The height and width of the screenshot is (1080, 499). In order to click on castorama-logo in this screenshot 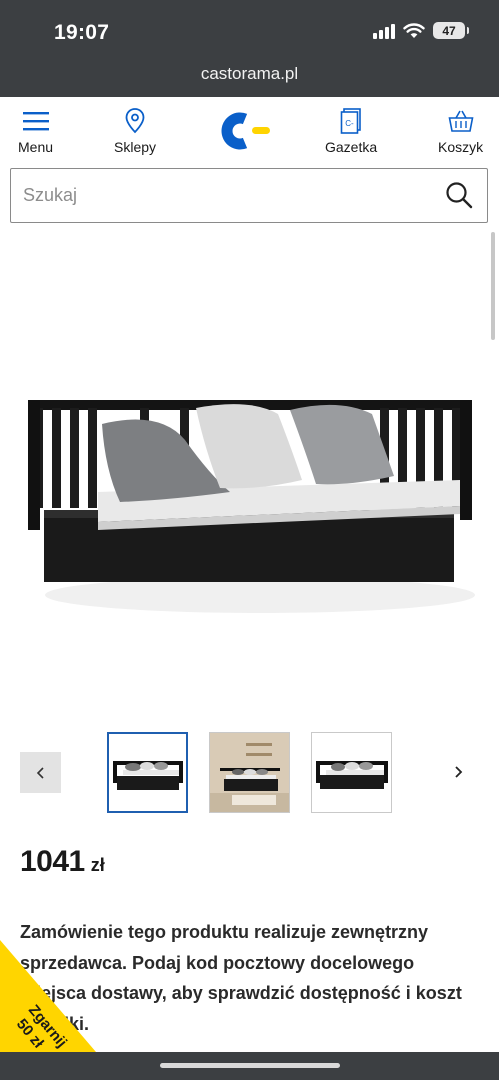, I will do `click(245, 131)`.